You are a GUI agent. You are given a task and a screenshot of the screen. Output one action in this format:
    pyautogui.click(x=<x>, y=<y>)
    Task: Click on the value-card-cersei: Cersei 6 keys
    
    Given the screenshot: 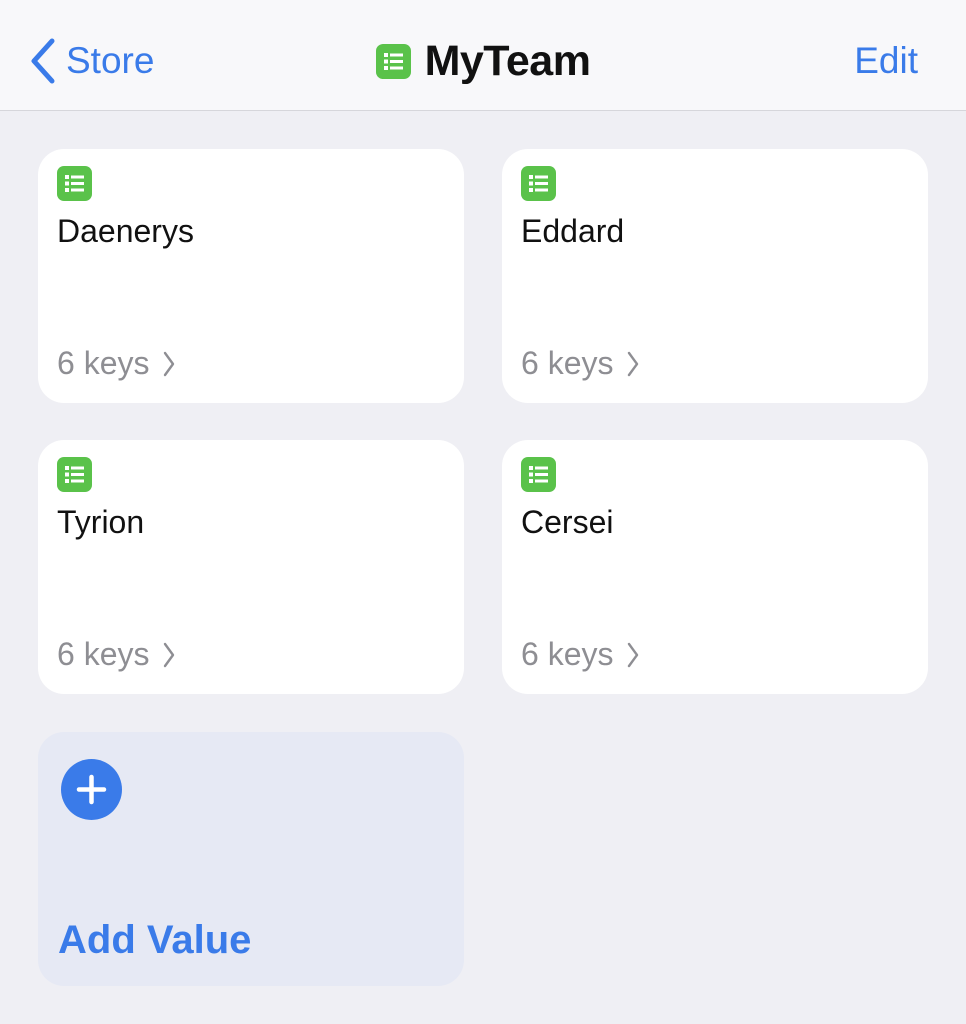 What is the action you would take?
    pyautogui.click(x=715, y=567)
    